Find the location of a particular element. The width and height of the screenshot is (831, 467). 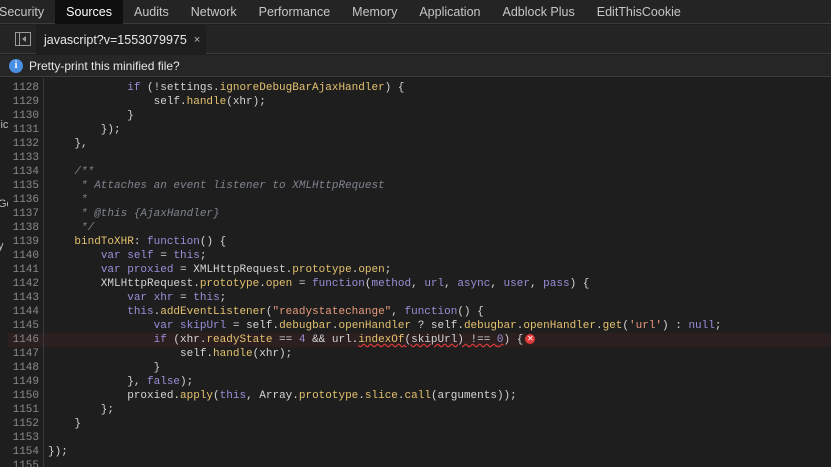

line-number: 1150 is located at coordinates (26, 396).